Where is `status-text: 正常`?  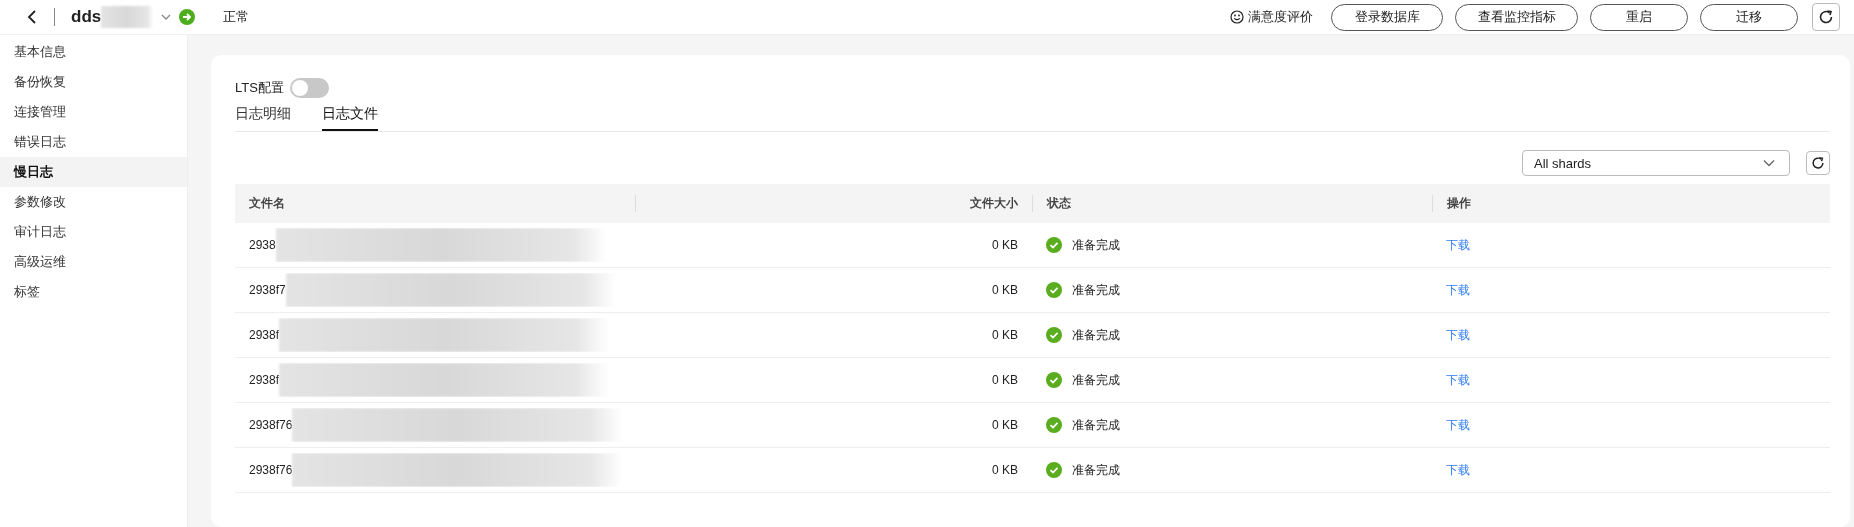 status-text: 正常 is located at coordinates (236, 17).